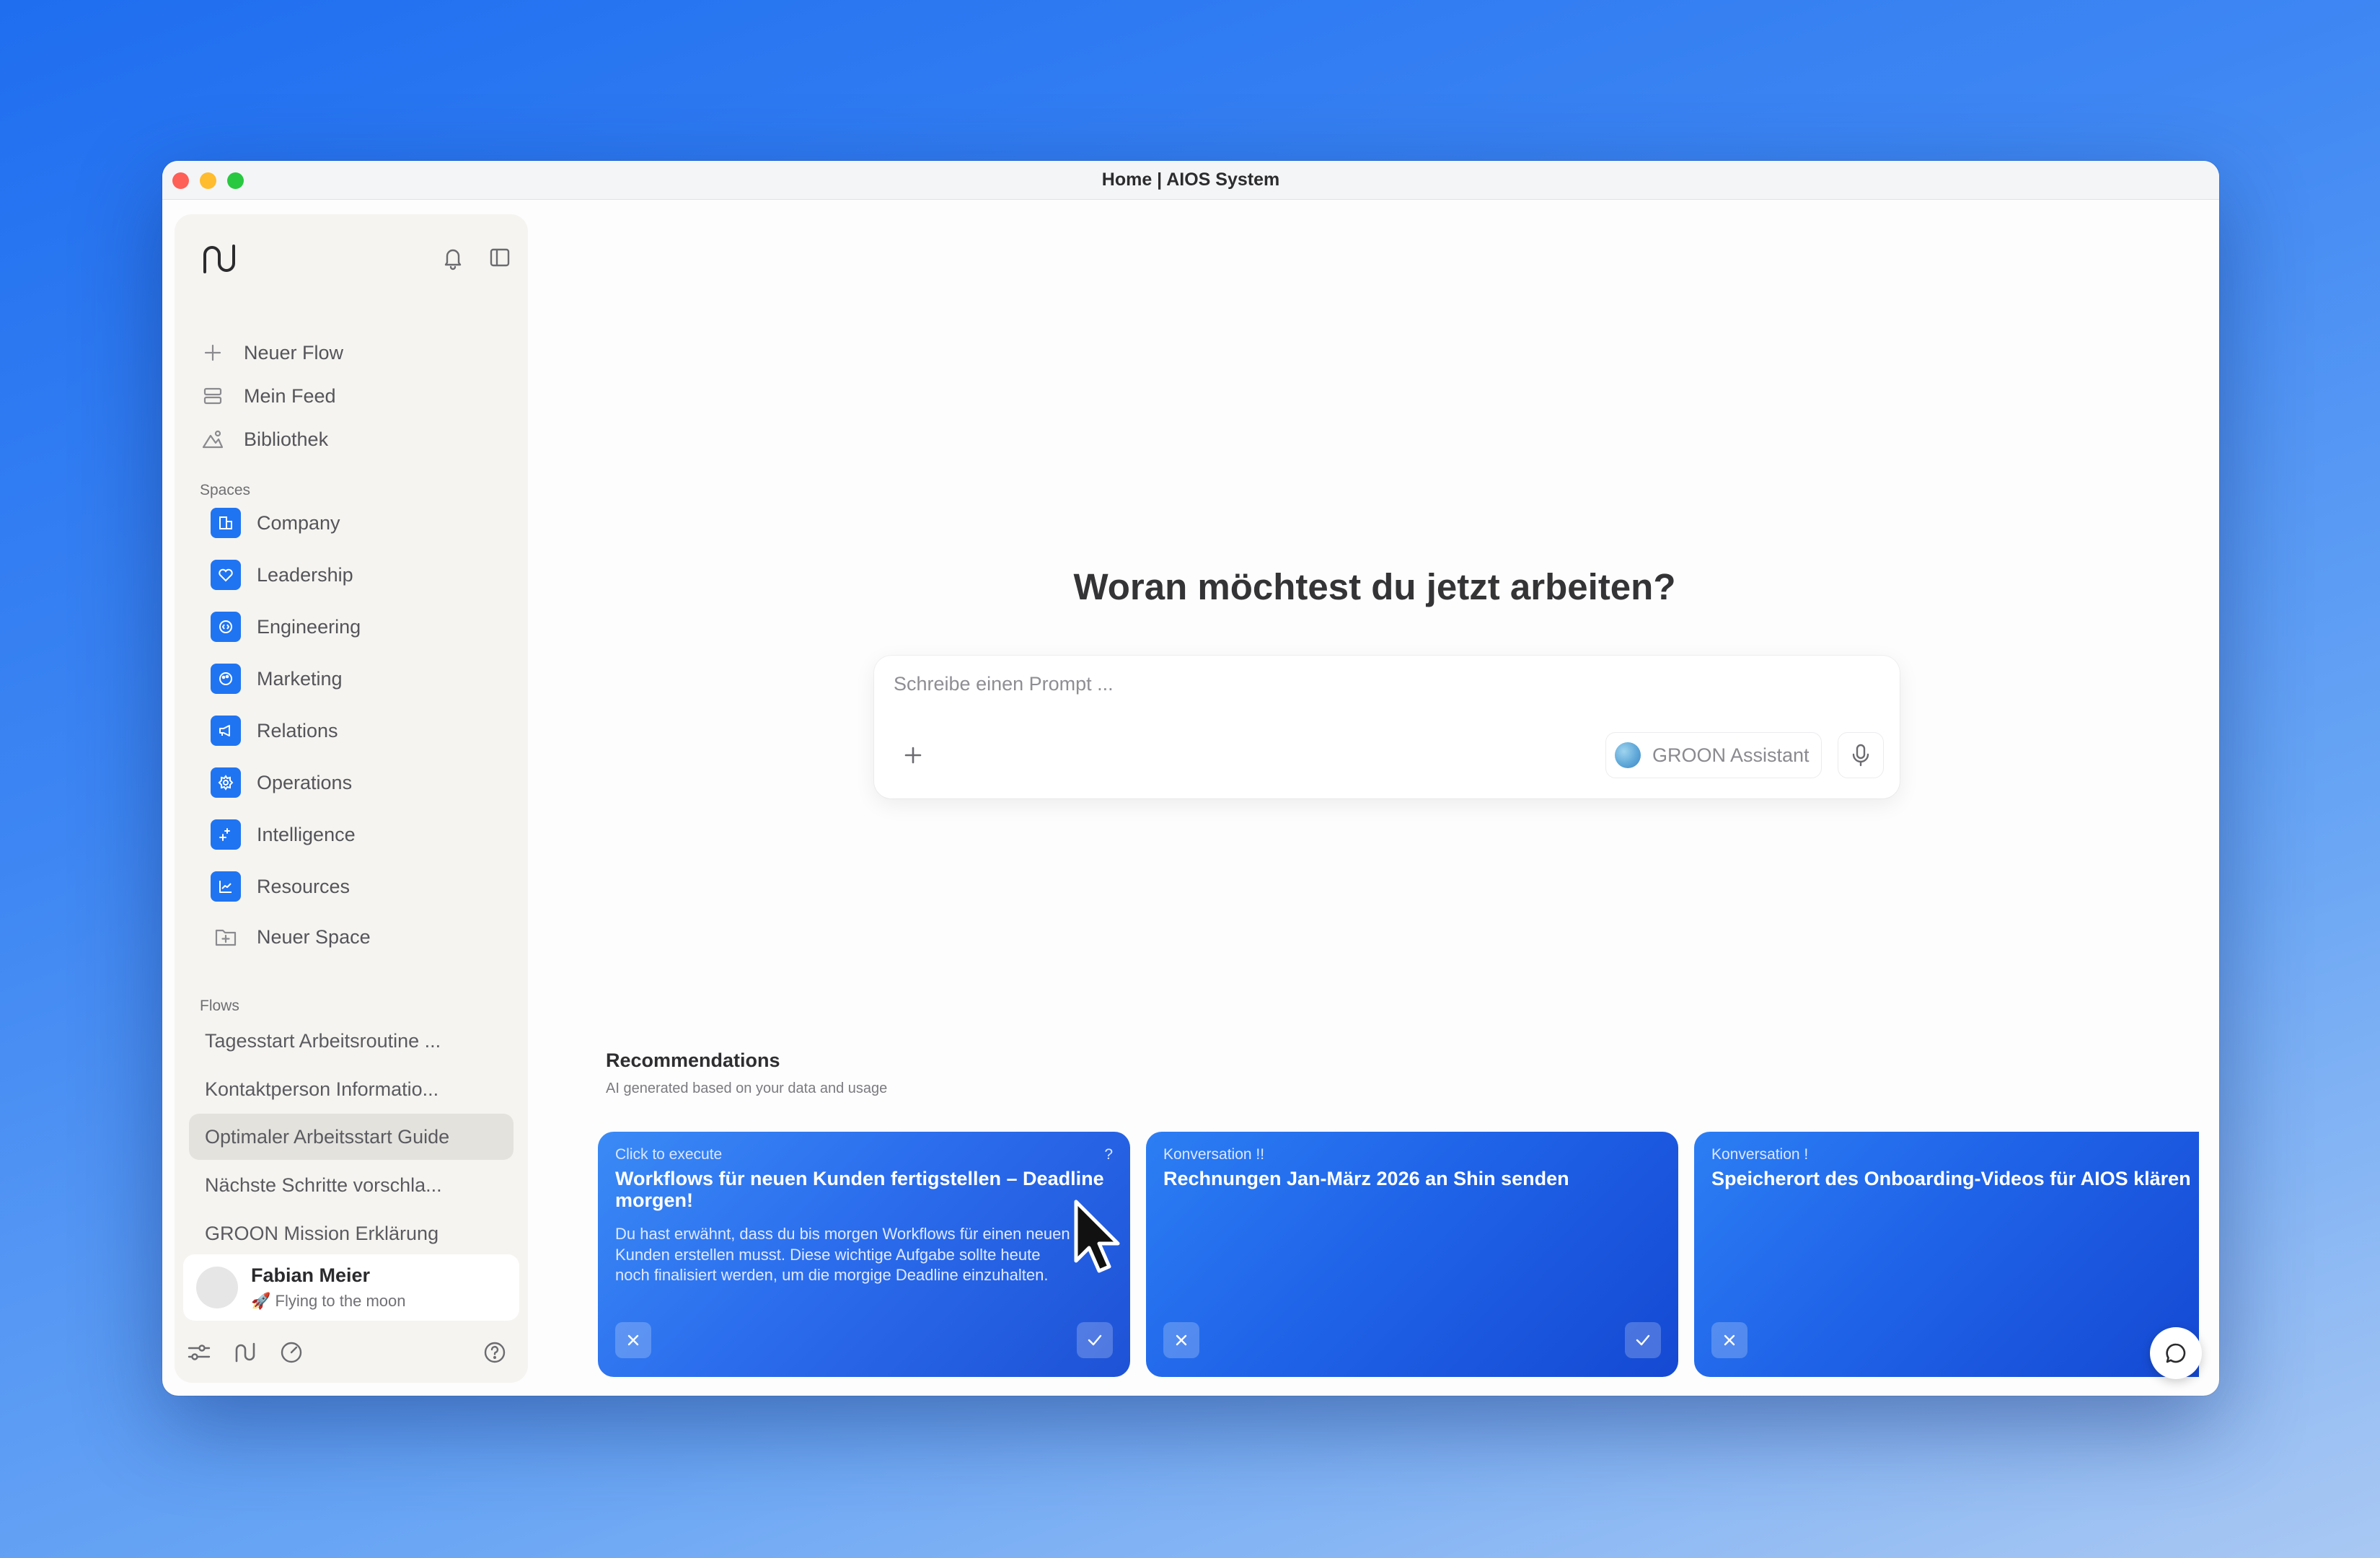  I want to click on space-label: Leadership, so click(305, 574).